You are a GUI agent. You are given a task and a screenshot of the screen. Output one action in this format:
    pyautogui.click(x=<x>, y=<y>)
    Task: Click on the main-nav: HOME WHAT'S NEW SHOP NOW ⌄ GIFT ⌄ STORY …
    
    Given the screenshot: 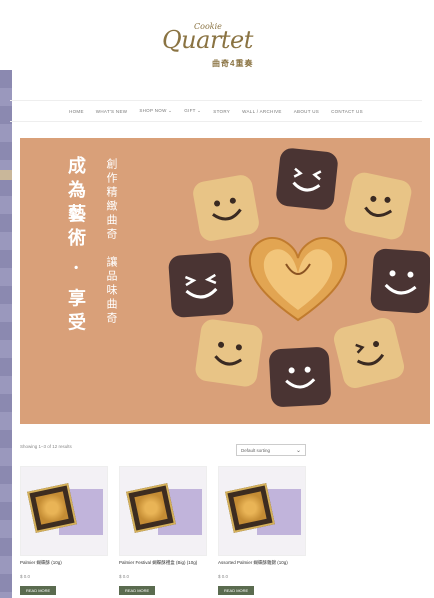 What is the action you would take?
    pyautogui.click(x=216, y=111)
    